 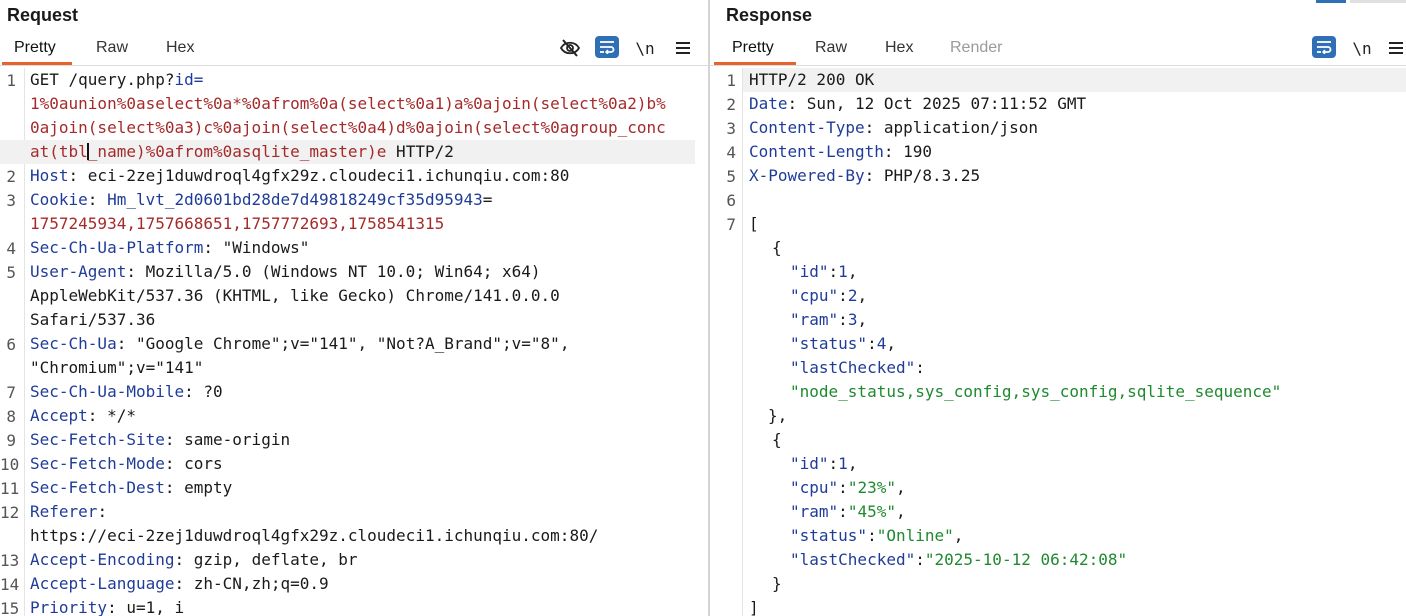 What do you see at coordinates (54, 512) in the screenshot?
I see `request-line-12: 12 Referer:` at bounding box center [54, 512].